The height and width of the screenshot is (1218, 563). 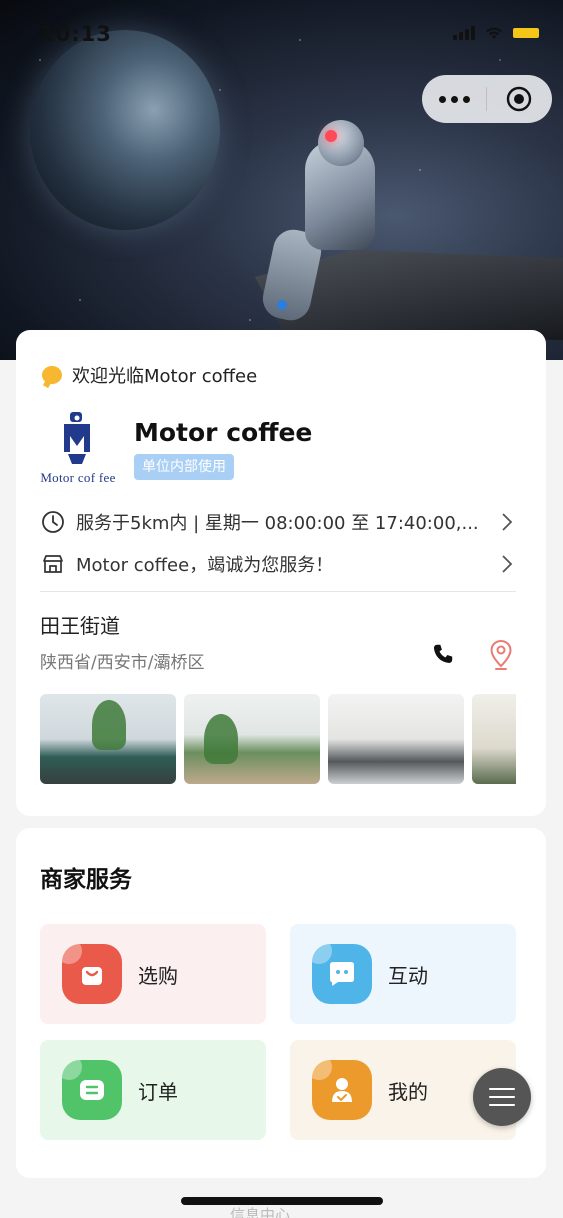 What do you see at coordinates (86, 880) in the screenshot?
I see `services-title: 商家服务` at bounding box center [86, 880].